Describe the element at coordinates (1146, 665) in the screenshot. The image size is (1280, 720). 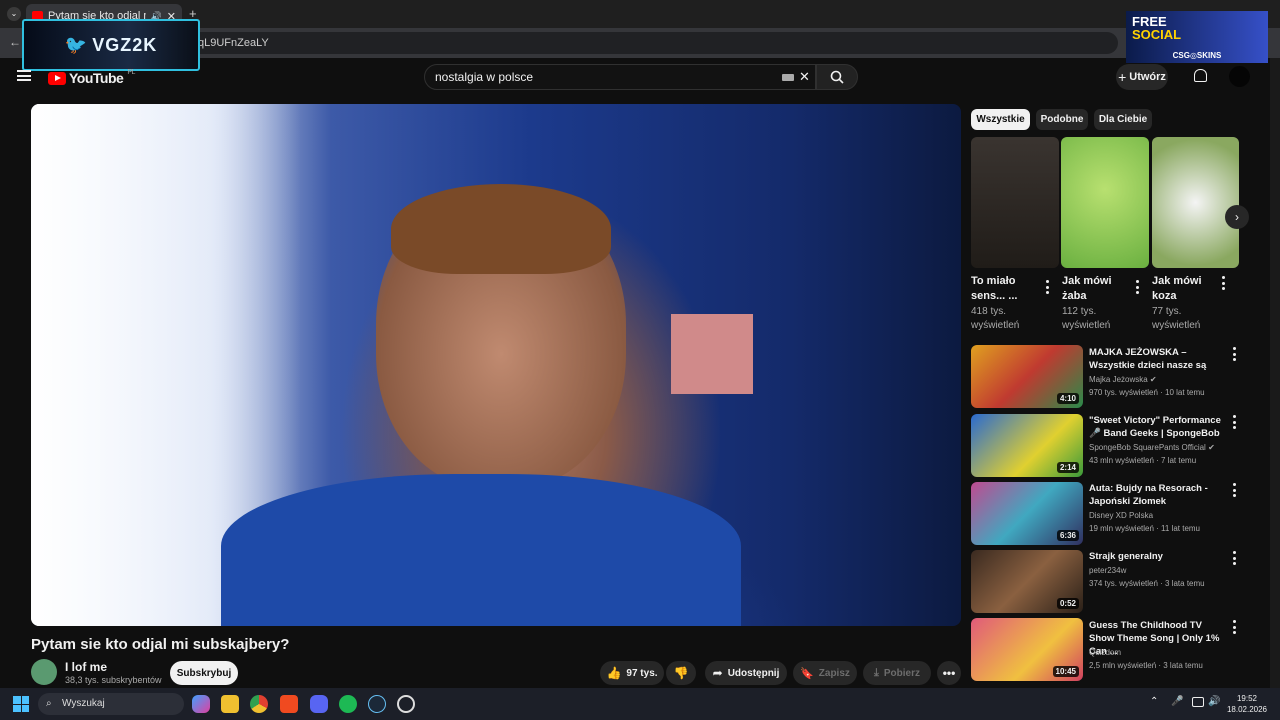
I see `video-meta: 2,5 mln wyświetleń · 3 lata temu` at that location.